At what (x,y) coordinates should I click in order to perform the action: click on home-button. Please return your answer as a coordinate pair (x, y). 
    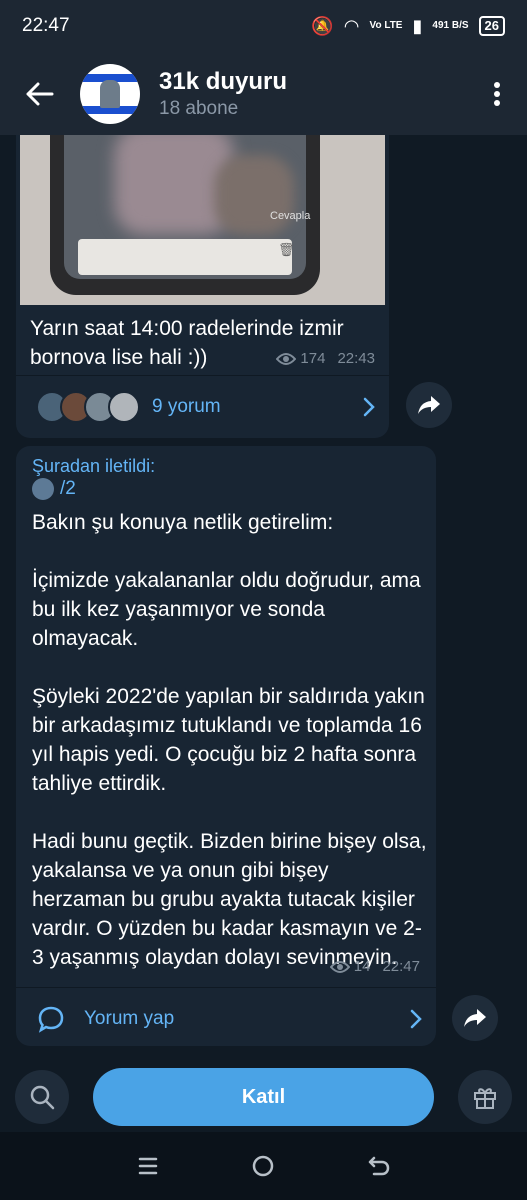
    Looking at the image, I should click on (263, 1166).